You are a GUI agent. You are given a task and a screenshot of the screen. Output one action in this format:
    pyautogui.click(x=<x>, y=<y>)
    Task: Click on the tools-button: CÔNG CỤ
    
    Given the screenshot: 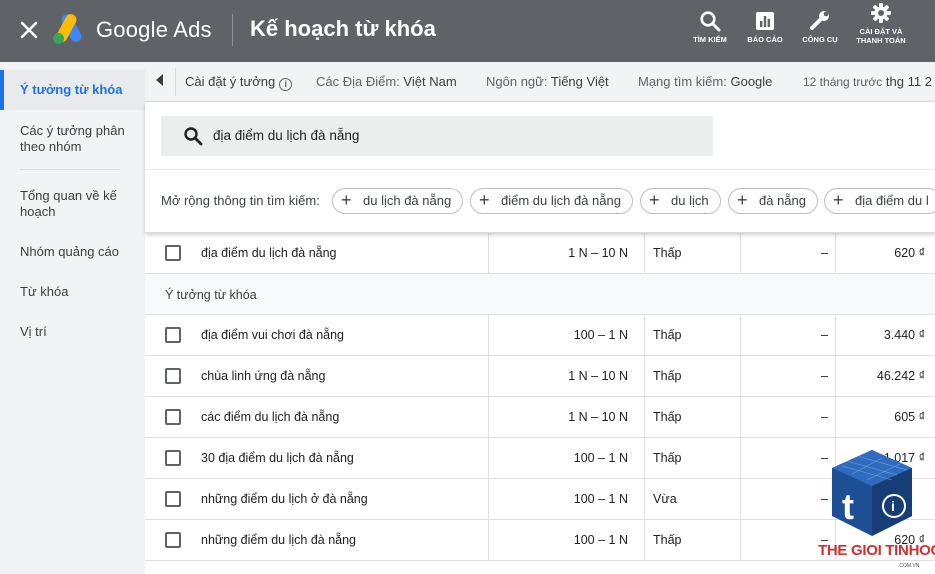 What is the action you would take?
    pyautogui.click(x=820, y=26)
    